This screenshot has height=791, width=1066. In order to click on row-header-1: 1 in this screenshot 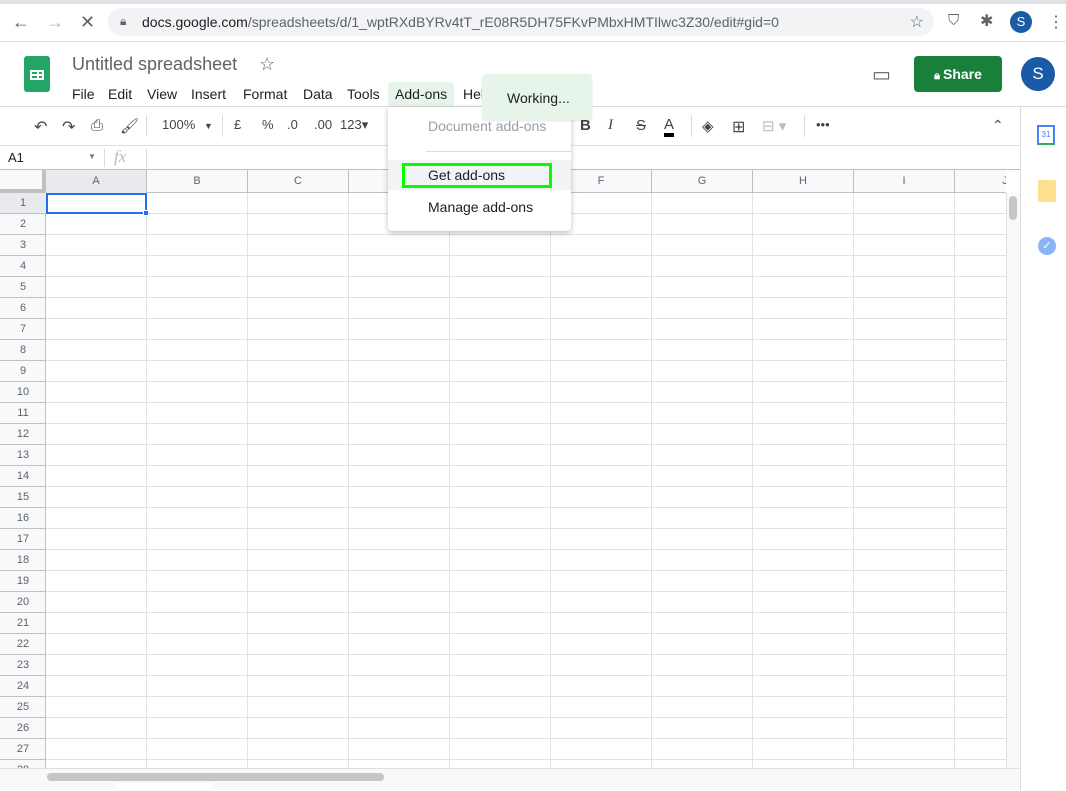, I will do `click(23, 203)`.